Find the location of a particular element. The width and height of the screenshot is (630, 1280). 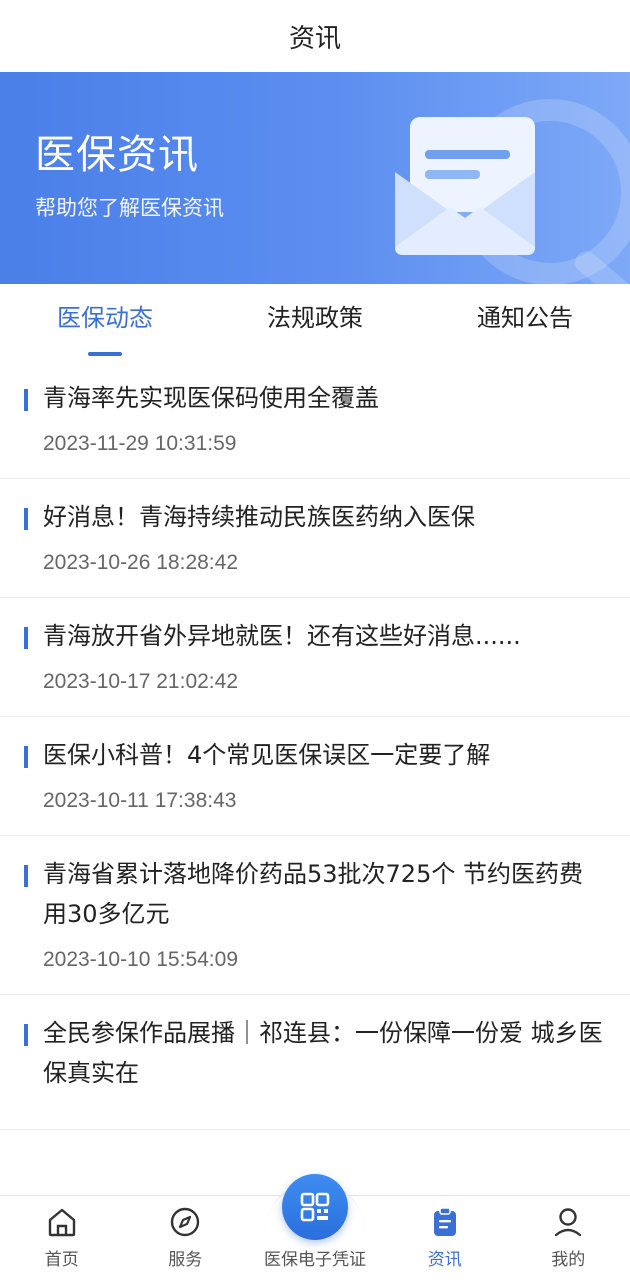

nav-home: 首页 is located at coordinates (62, 1242).